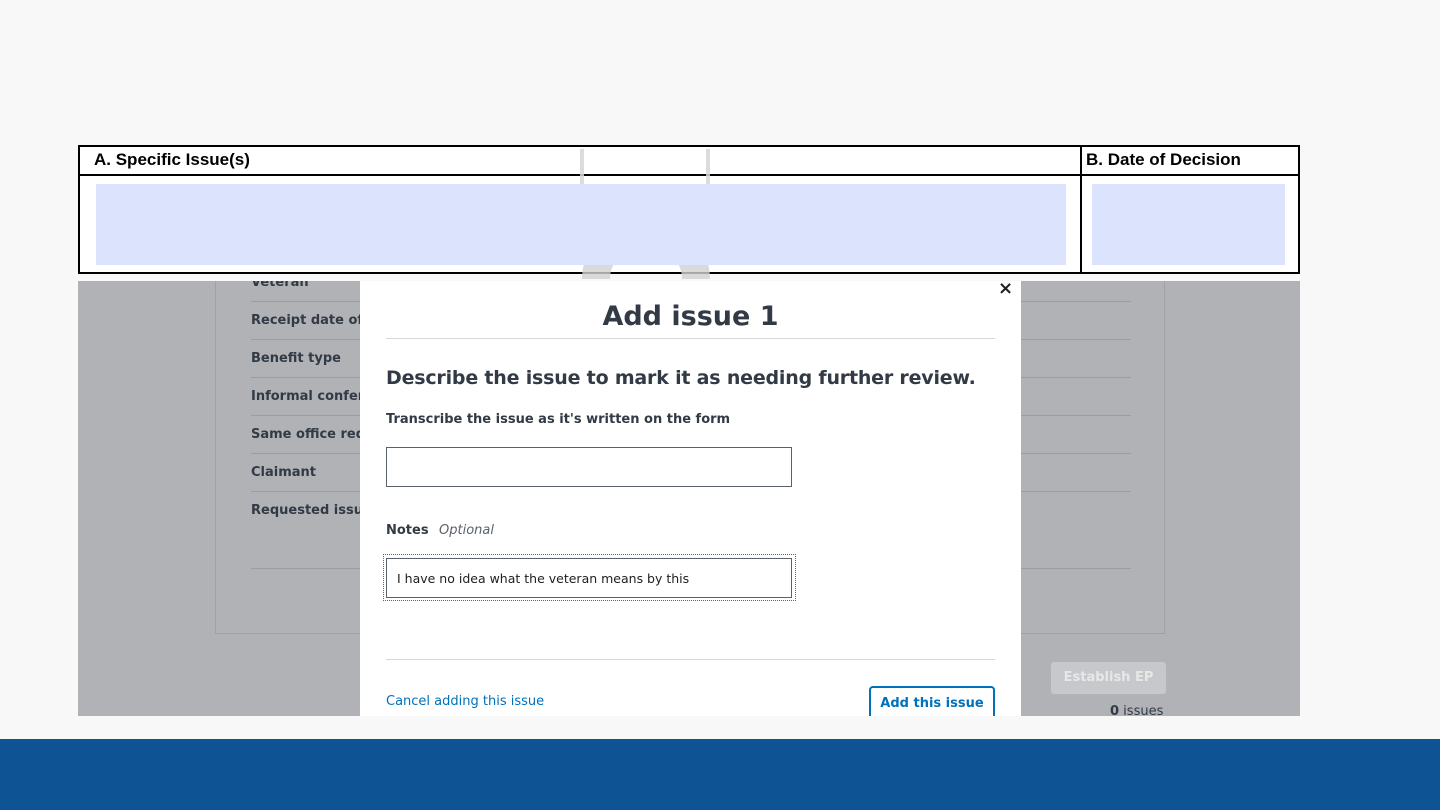 The height and width of the screenshot is (810, 1440). I want to click on establish-ep-button: Establish EP, so click(1108, 678).